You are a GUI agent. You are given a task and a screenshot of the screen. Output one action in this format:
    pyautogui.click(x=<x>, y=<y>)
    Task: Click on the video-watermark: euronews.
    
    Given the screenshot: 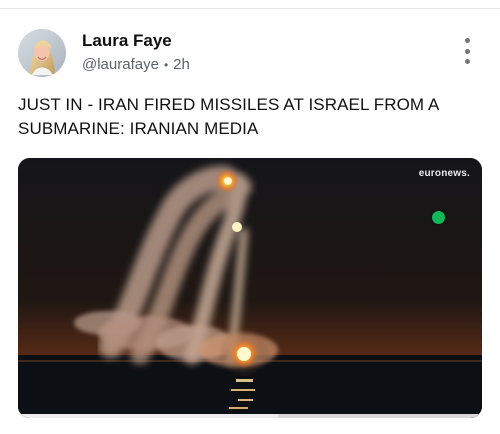 What is the action you would take?
    pyautogui.click(x=444, y=173)
    